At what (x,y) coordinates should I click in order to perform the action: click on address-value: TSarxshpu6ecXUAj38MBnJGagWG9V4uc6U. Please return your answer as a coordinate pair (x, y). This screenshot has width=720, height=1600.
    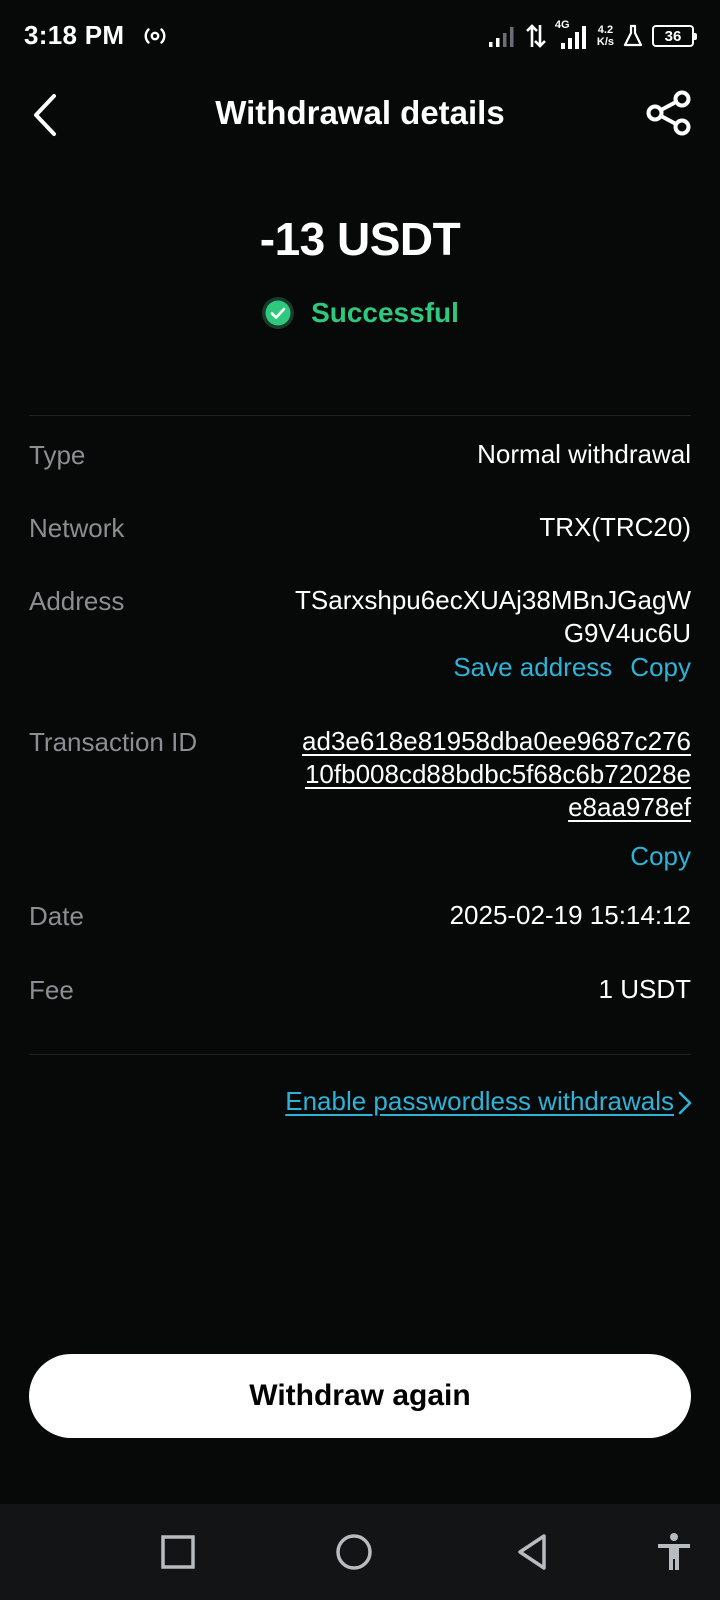
    Looking at the image, I should click on (493, 616).